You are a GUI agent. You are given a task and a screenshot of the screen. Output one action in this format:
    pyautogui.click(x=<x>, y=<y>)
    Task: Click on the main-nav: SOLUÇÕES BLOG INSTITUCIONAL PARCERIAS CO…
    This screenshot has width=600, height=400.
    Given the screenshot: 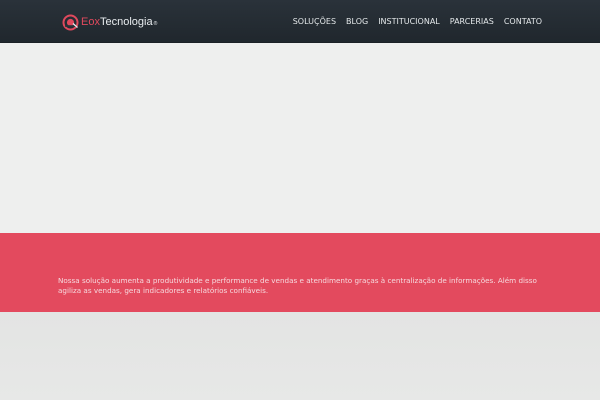 What is the action you would take?
    pyautogui.click(x=417, y=21)
    